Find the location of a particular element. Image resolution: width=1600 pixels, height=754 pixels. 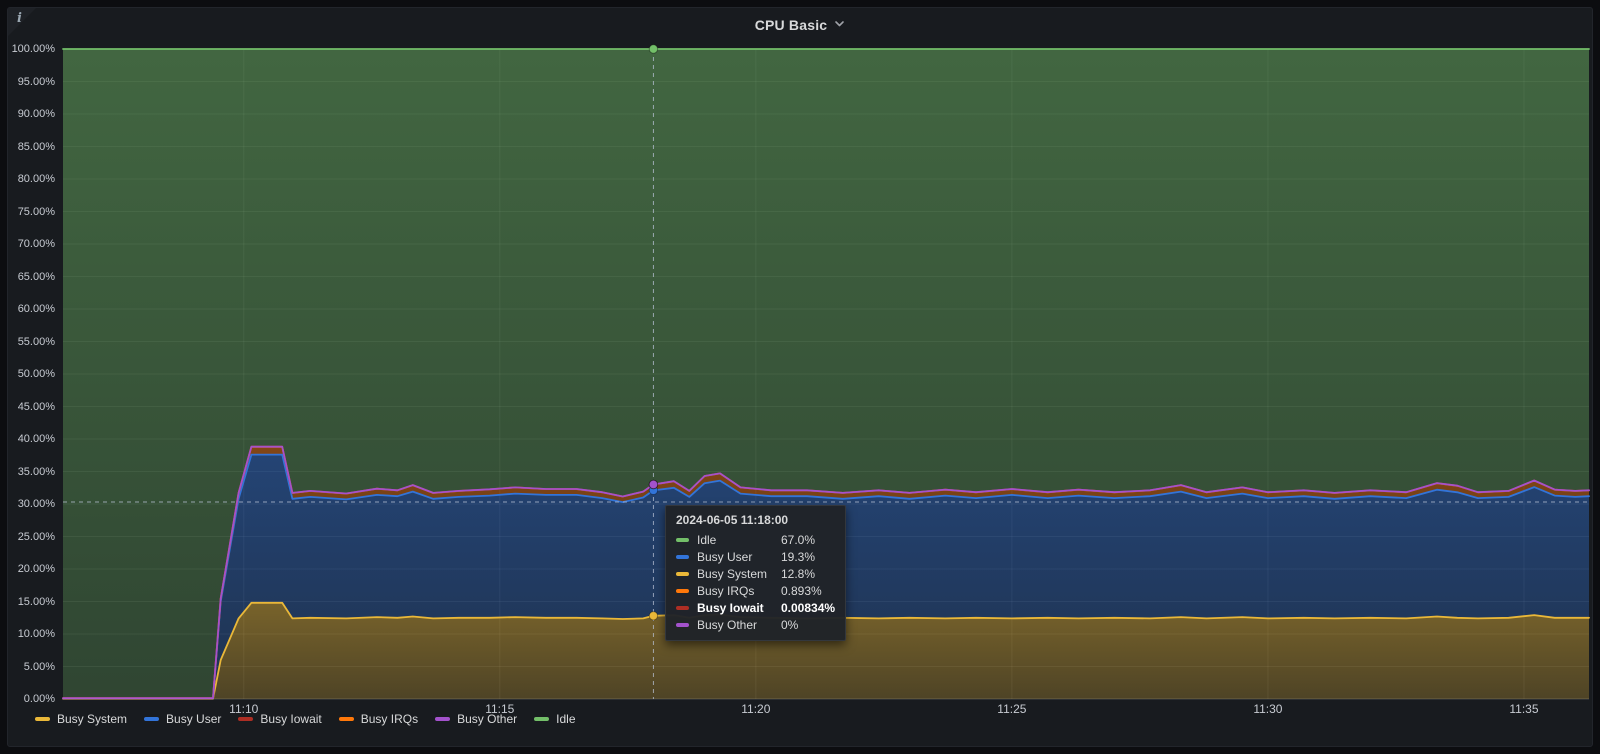

tooltip-row: Idle 67.0% is located at coordinates (755, 540).